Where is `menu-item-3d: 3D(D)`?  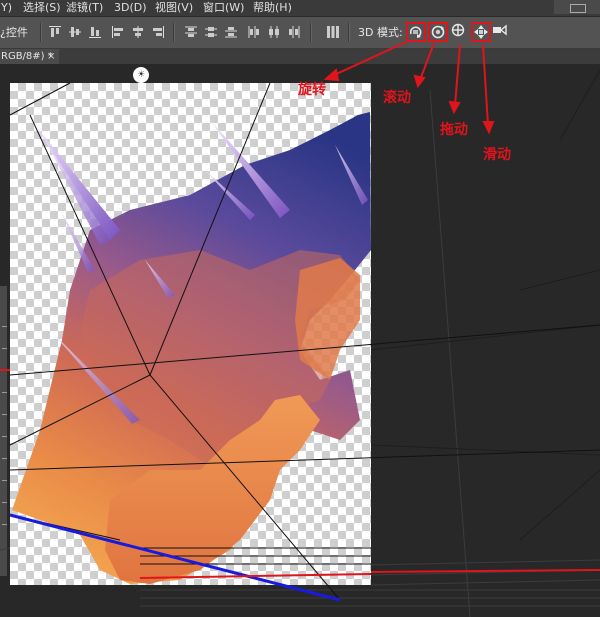 menu-item-3d: 3D(D) is located at coordinates (130, 8).